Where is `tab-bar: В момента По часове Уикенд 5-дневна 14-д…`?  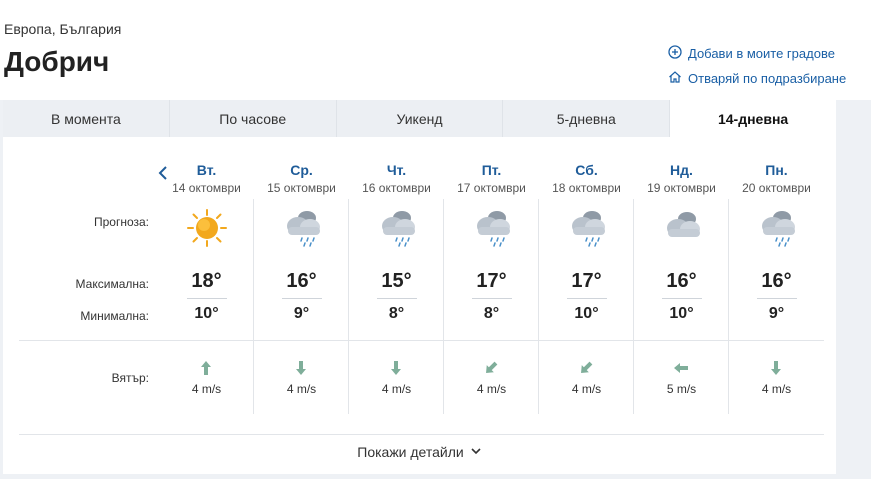
tab-bar: В момента По часове Уикенд 5-дневна 14-д… is located at coordinates (419, 118).